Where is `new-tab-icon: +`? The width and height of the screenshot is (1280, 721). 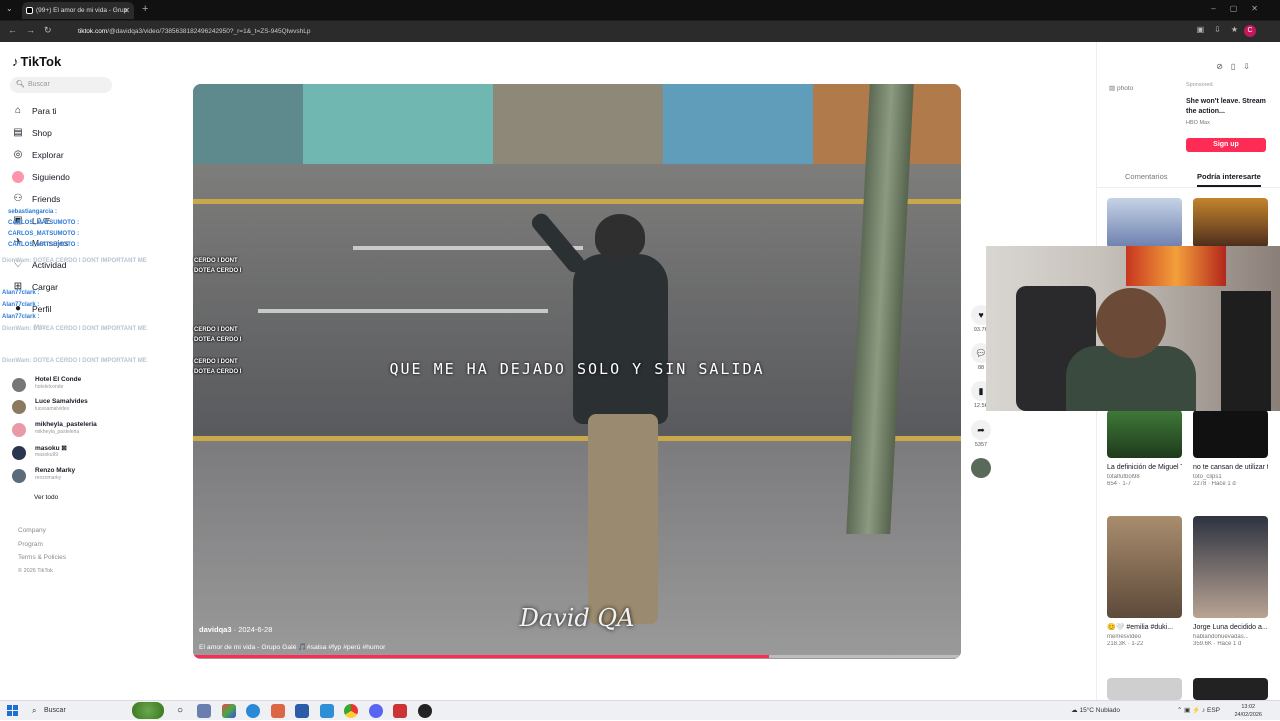 new-tab-icon: + is located at coordinates (145, 9).